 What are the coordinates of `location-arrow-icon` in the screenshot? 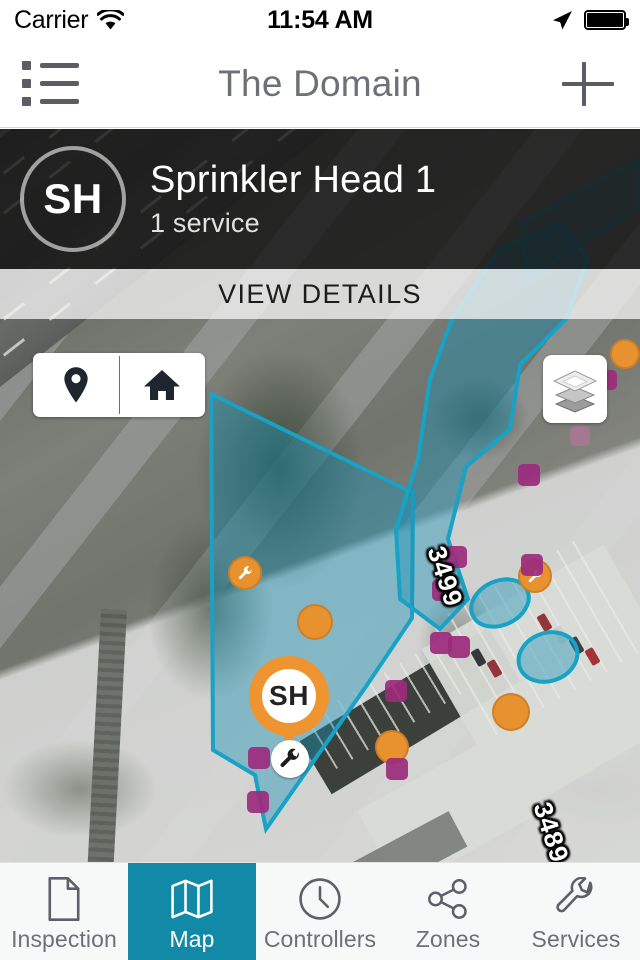 It's located at (561, 20).